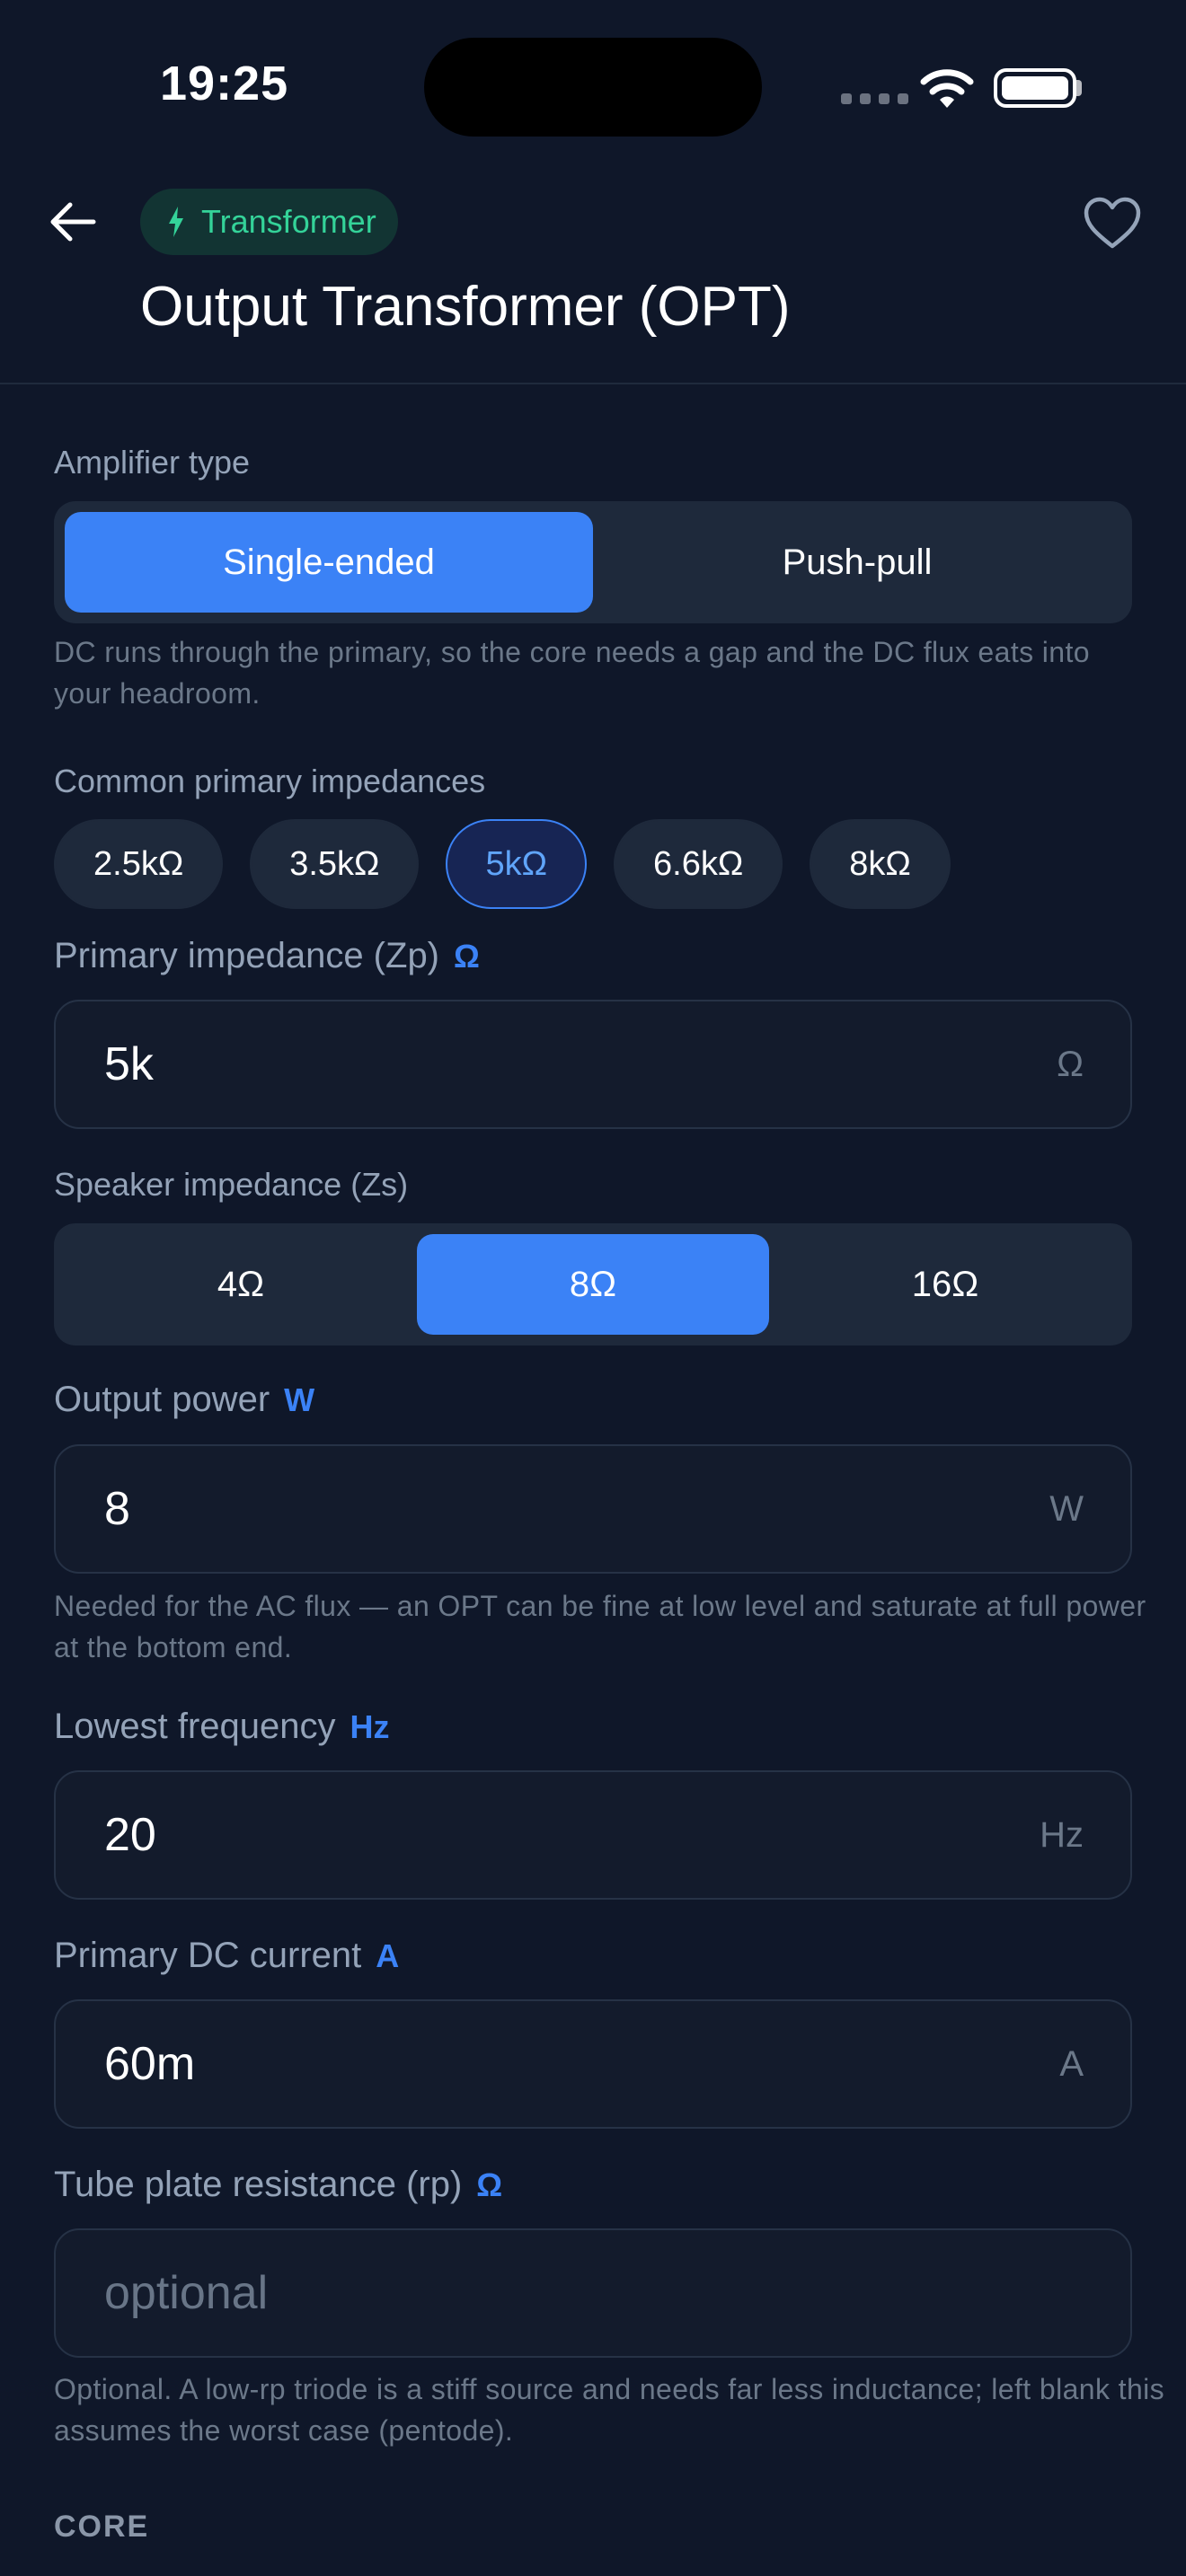 The height and width of the screenshot is (2576, 1186). I want to click on preset-3-5k: 3.5kΩ, so click(335, 864).